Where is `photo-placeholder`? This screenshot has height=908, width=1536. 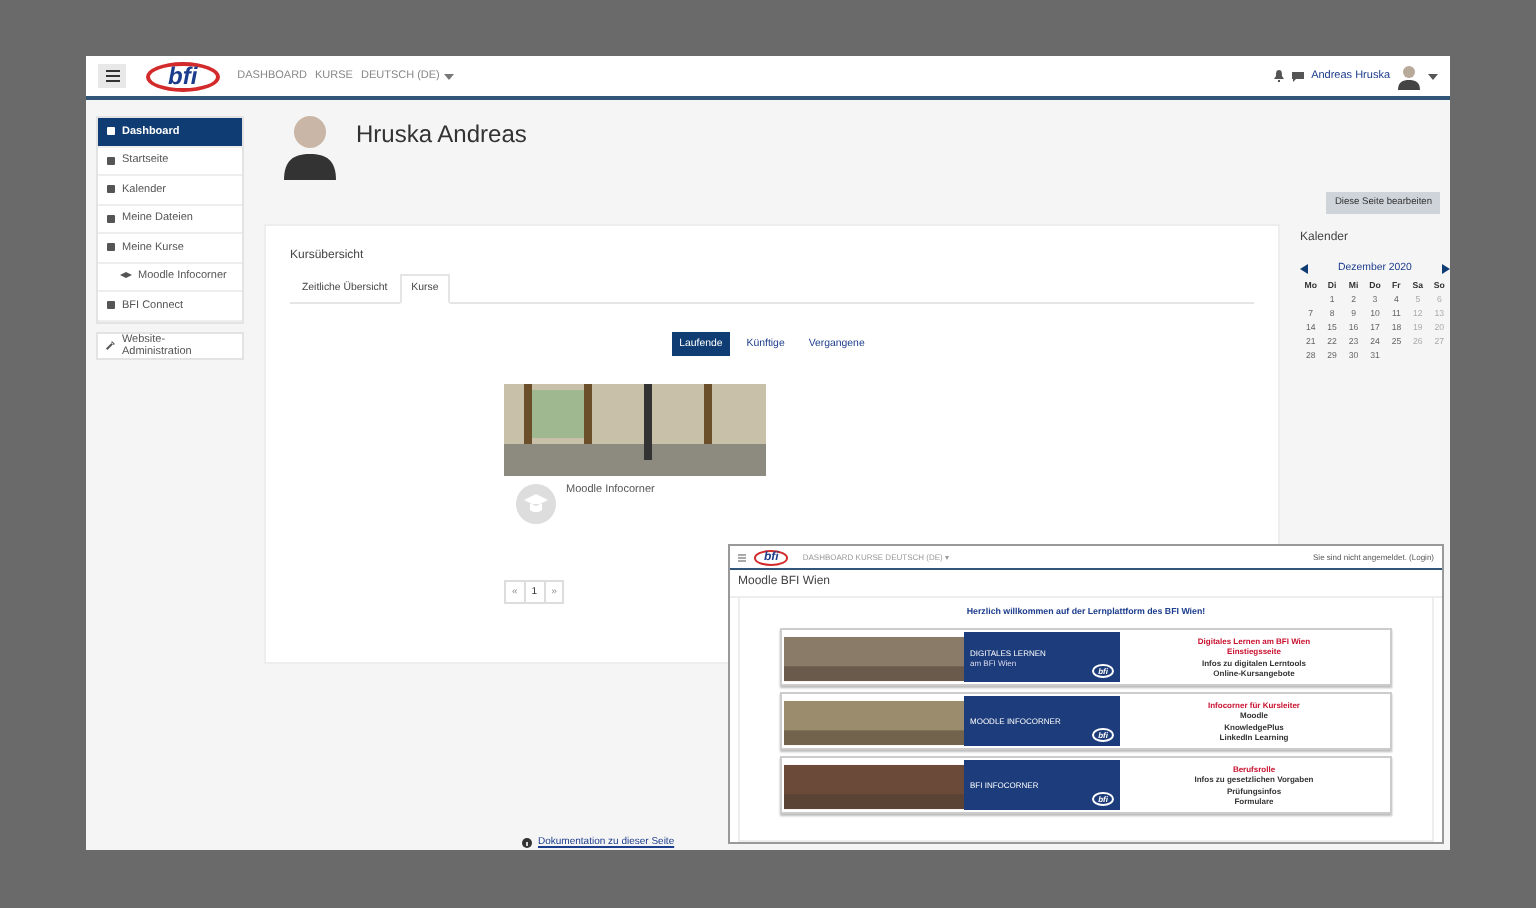 photo-placeholder is located at coordinates (635, 430).